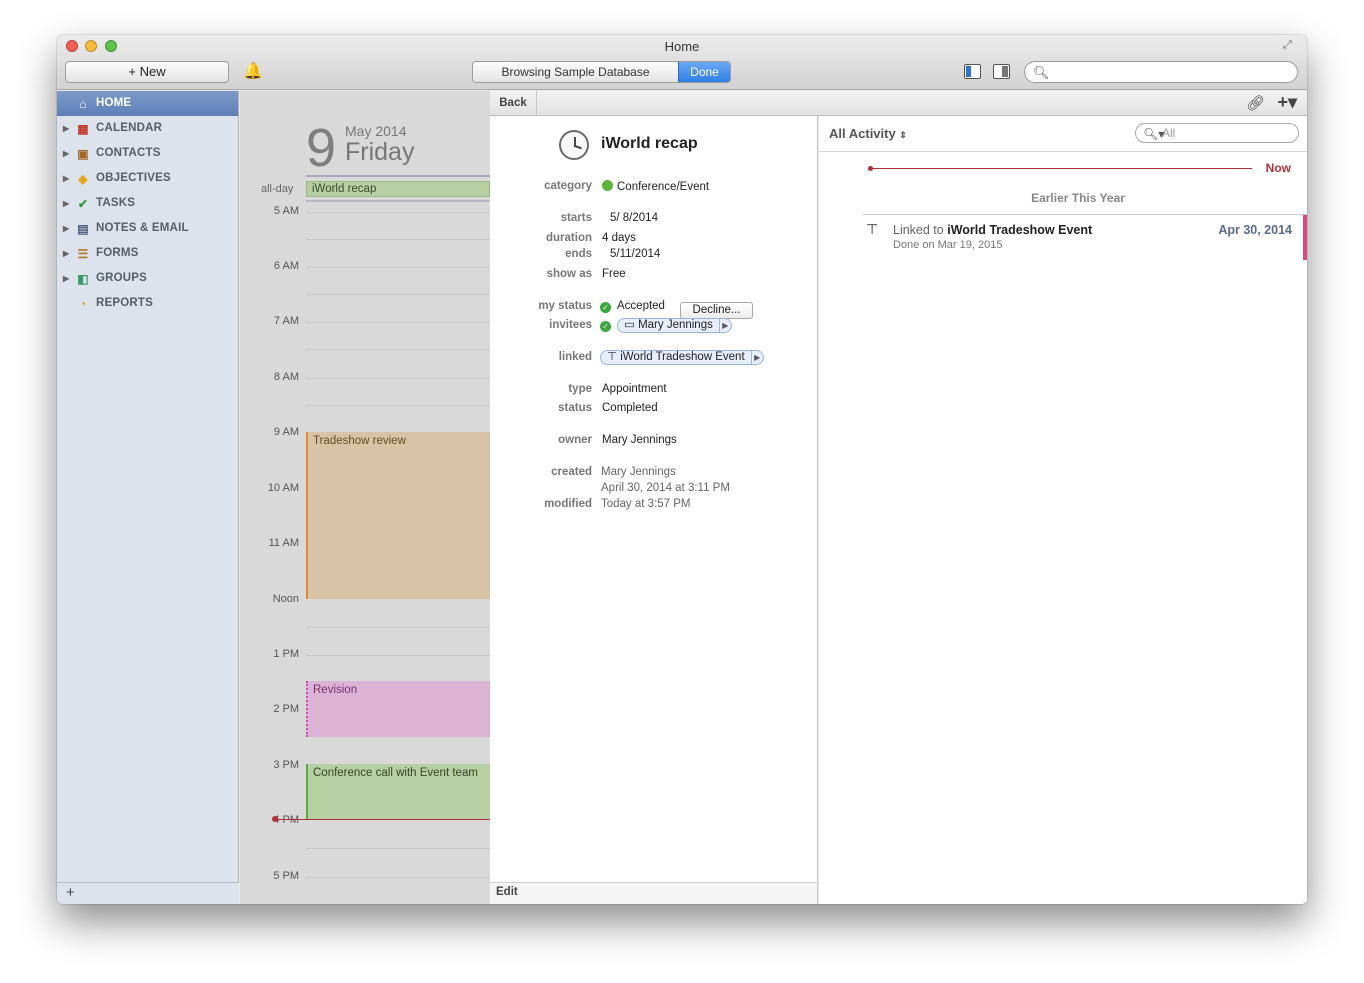 The image size is (1364, 983). I want to click on calendar-event: Conference call with Event team, so click(398, 792).